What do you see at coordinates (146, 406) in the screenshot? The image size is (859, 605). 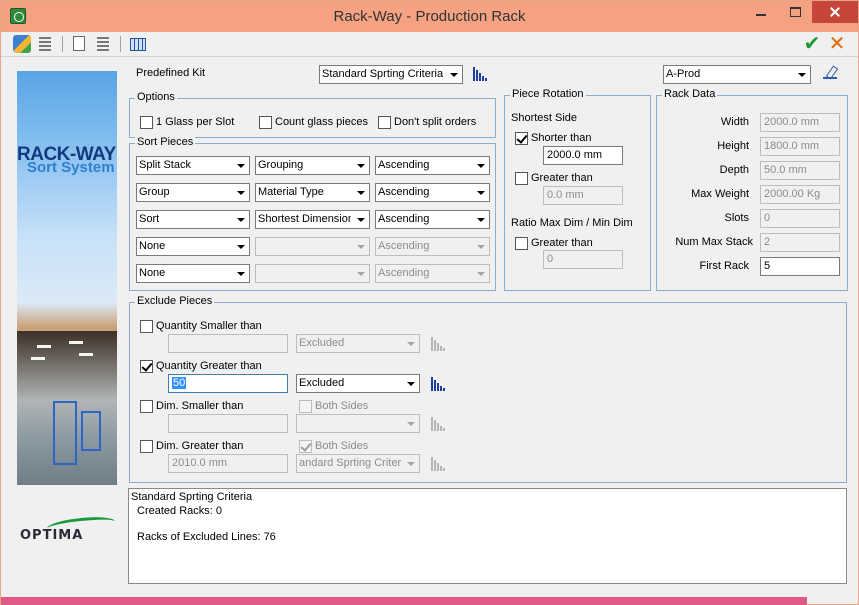 I see `dim-smaller-checkbox` at bounding box center [146, 406].